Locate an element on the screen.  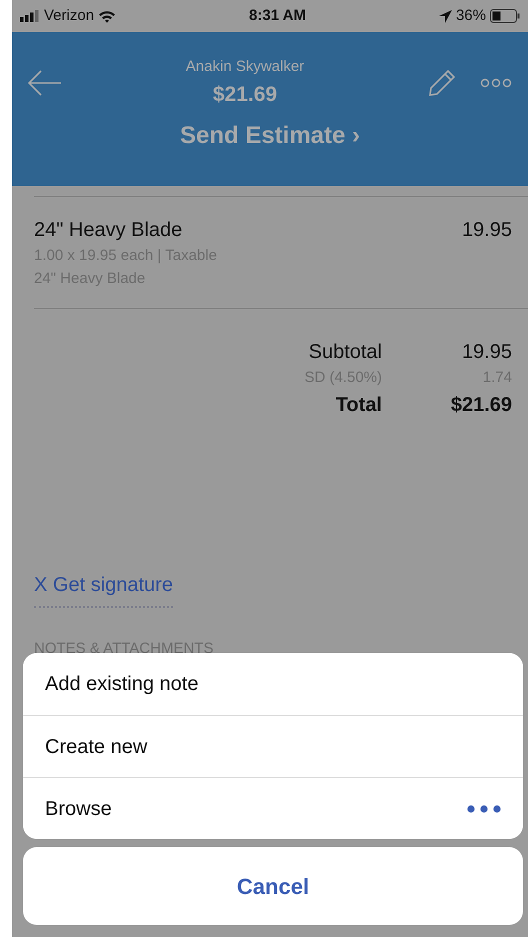
battery-percent: 36% is located at coordinates (471, 16).